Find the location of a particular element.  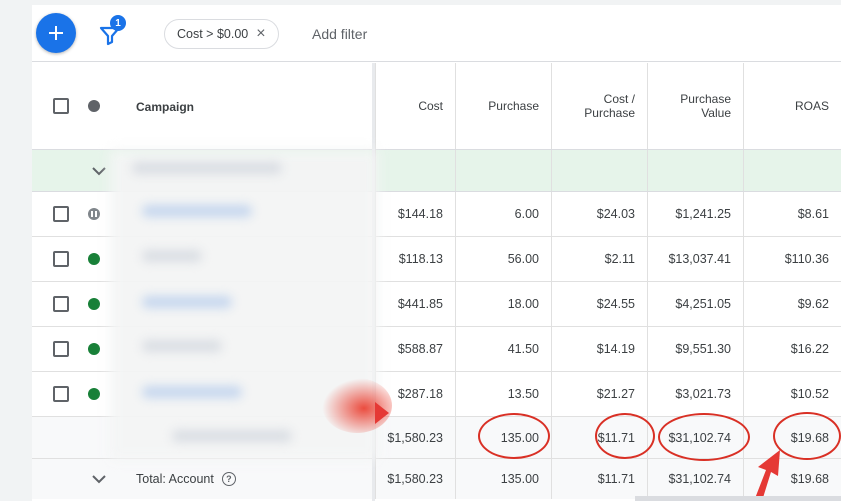

cell-cost-per-purchase: $21.27 is located at coordinates (599, 394).